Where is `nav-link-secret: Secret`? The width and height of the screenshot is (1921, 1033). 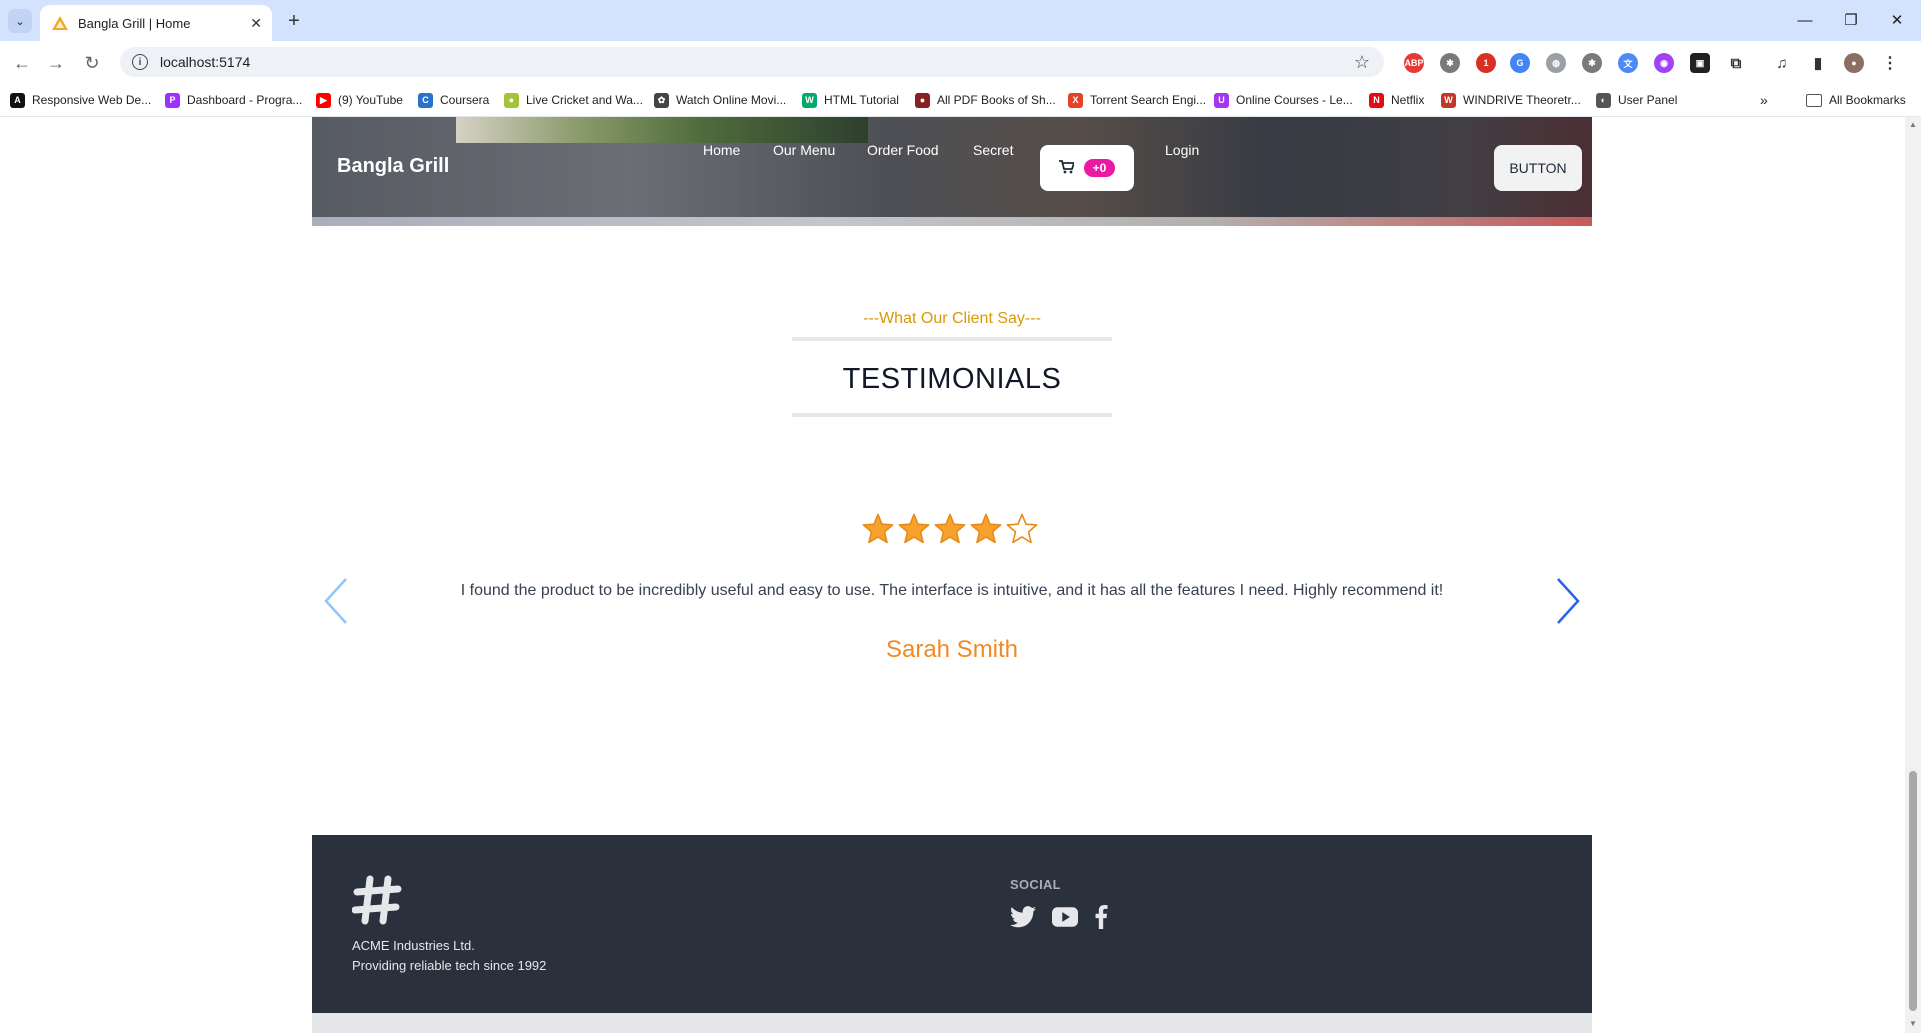 nav-link-secret: Secret is located at coordinates (993, 150).